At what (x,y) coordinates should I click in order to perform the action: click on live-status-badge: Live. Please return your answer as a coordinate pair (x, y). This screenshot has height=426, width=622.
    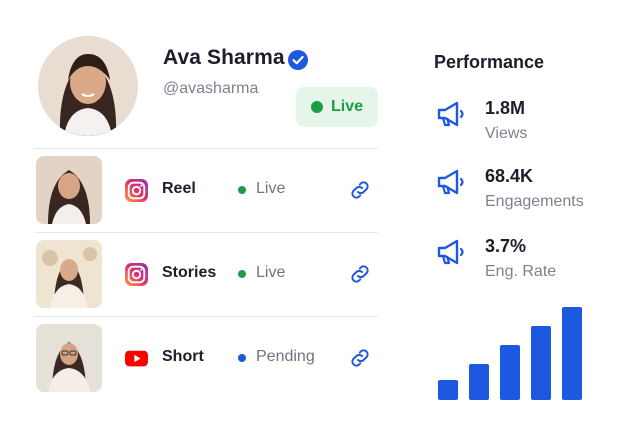
    Looking at the image, I should click on (337, 107).